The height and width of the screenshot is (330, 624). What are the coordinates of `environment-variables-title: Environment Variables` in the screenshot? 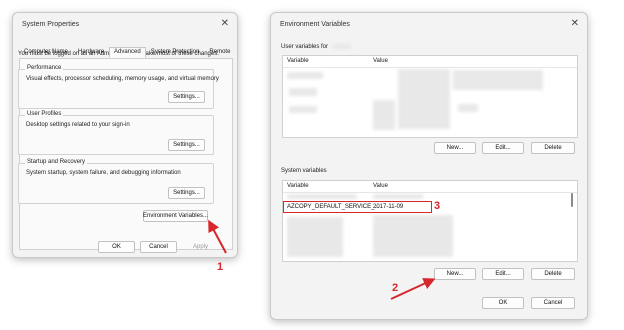 It's located at (315, 24).